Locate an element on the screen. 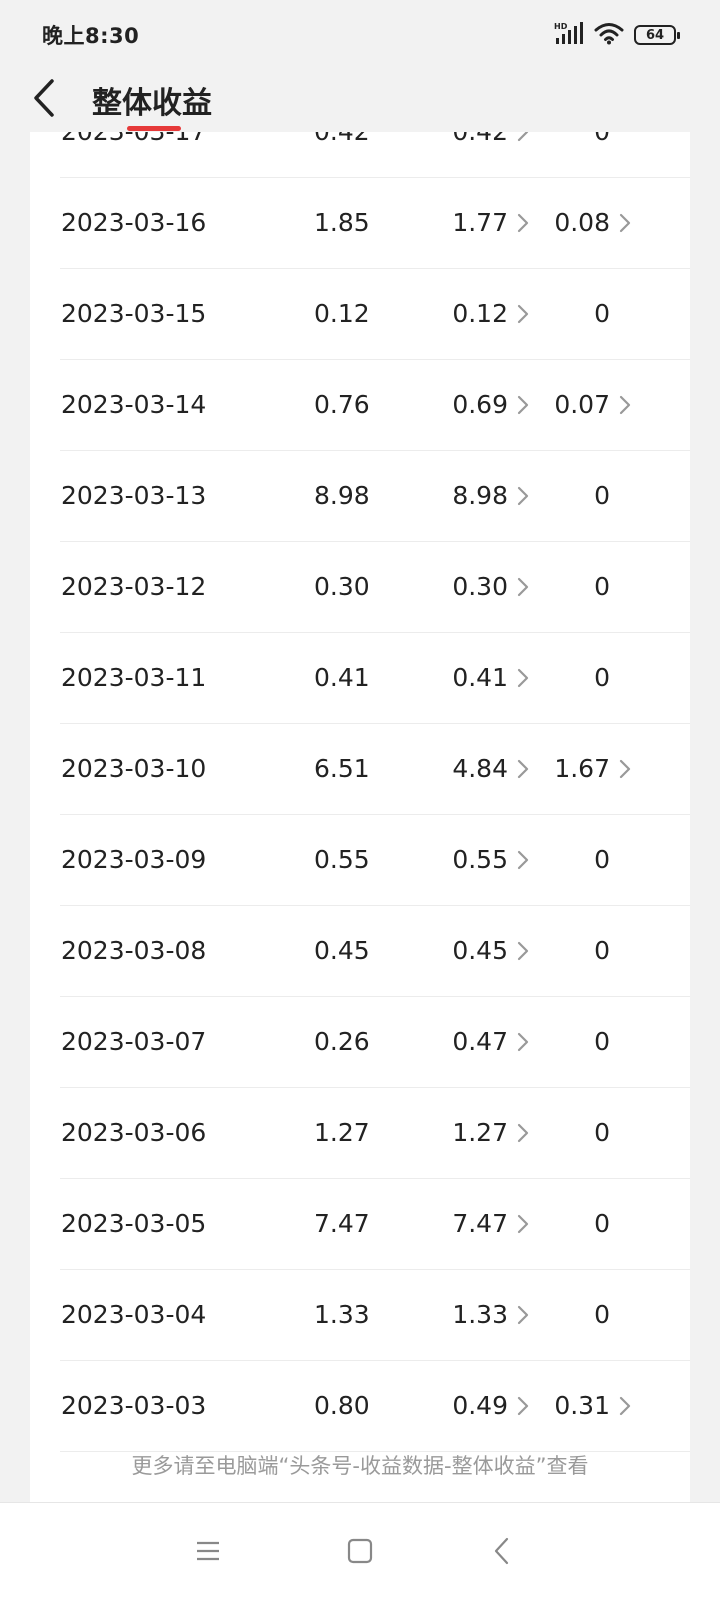 This screenshot has width=720, height=1601. table-row: 2023-03-04 1.33 1.33 0 is located at coordinates (375, 1315).